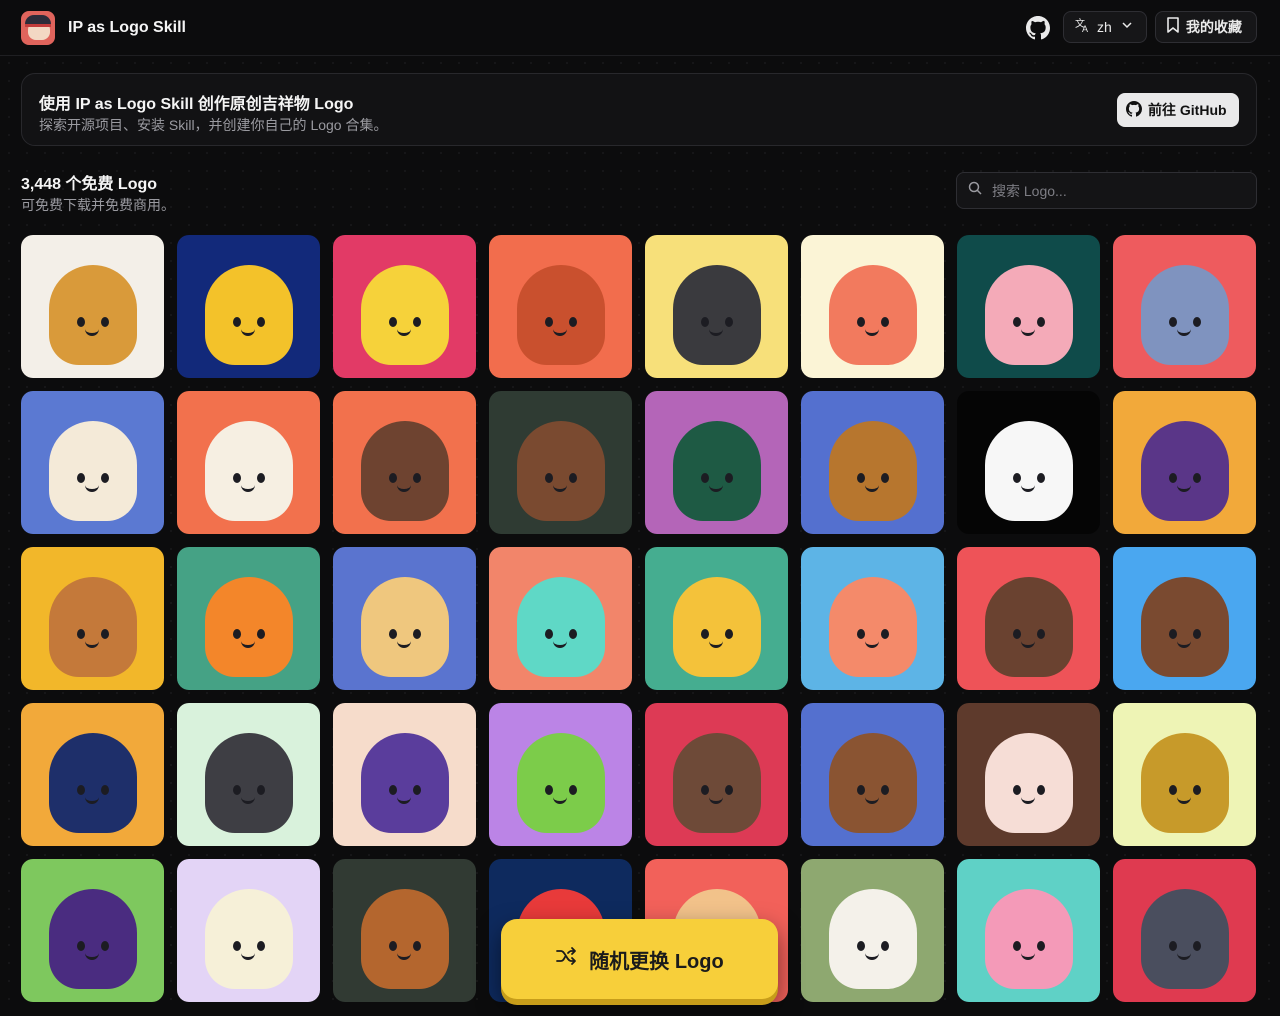 The height and width of the screenshot is (1016, 1280). What do you see at coordinates (1214, 27) in the screenshot?
I see `favorites-label: 我的收藏` at bounding box center [1214, 27].